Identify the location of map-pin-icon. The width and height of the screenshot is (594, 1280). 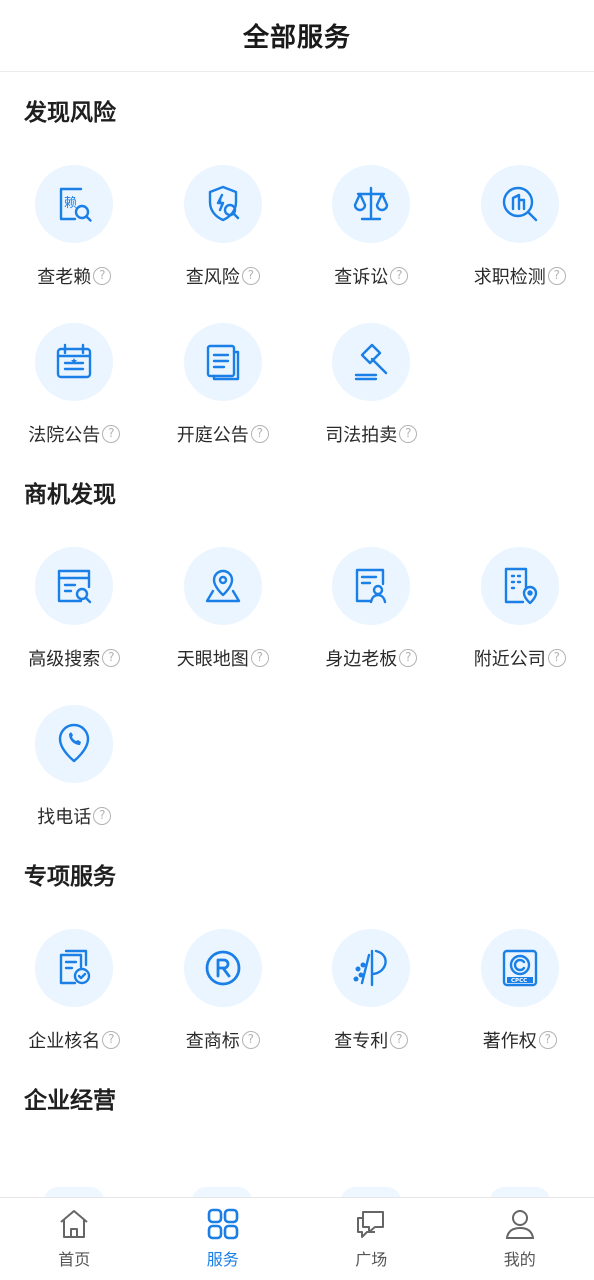
(222, 586).